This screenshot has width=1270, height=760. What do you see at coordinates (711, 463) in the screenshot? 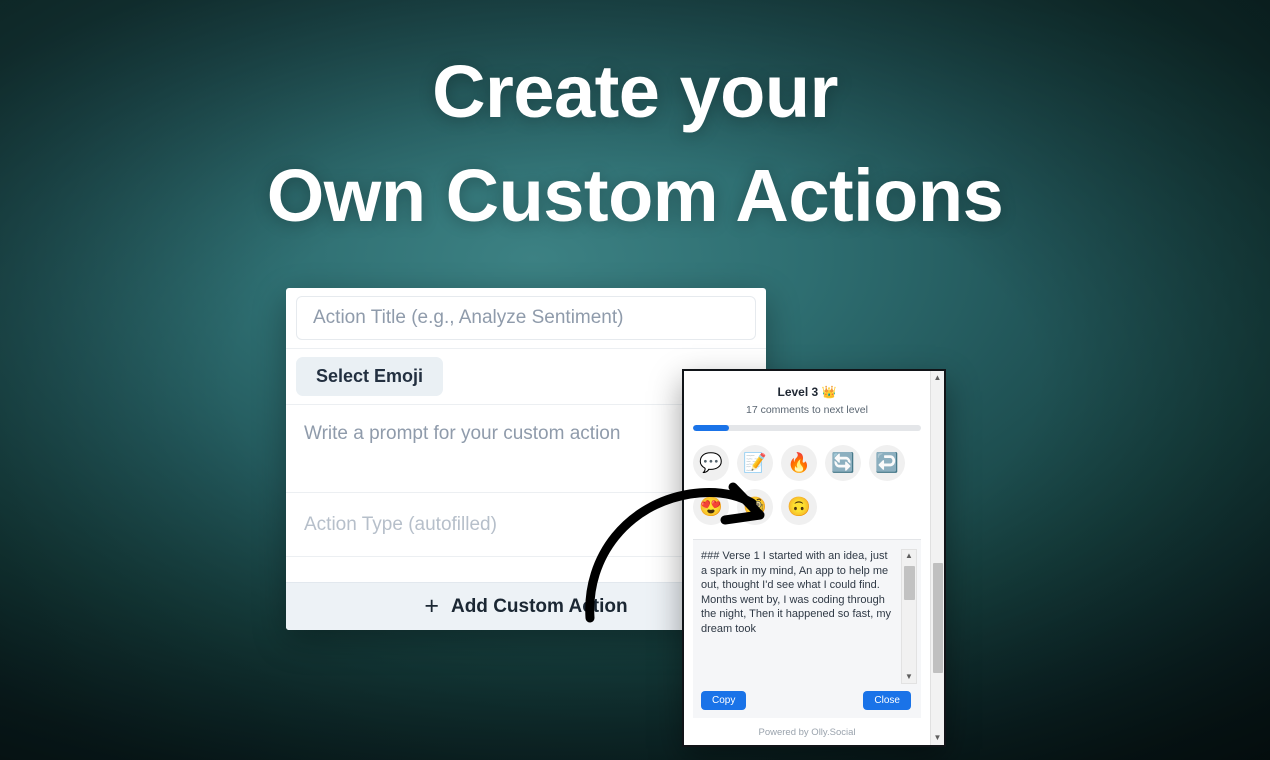
I see `comment-icon: 💬` at bounding box center [711, 463].